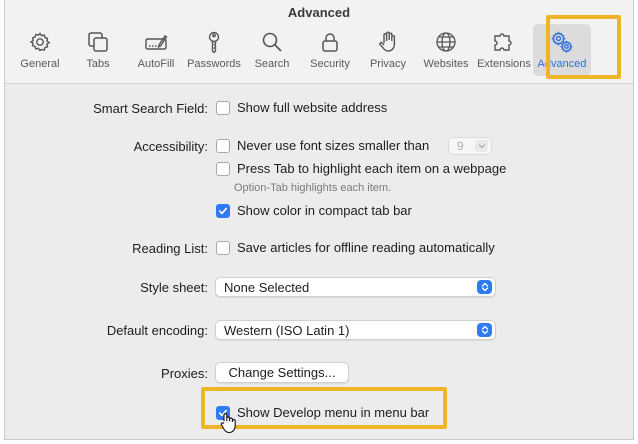 Image resolution: width=638 pixels, height=444 pixels. I want to click on reading-list-checkbox, so click(223, 247).